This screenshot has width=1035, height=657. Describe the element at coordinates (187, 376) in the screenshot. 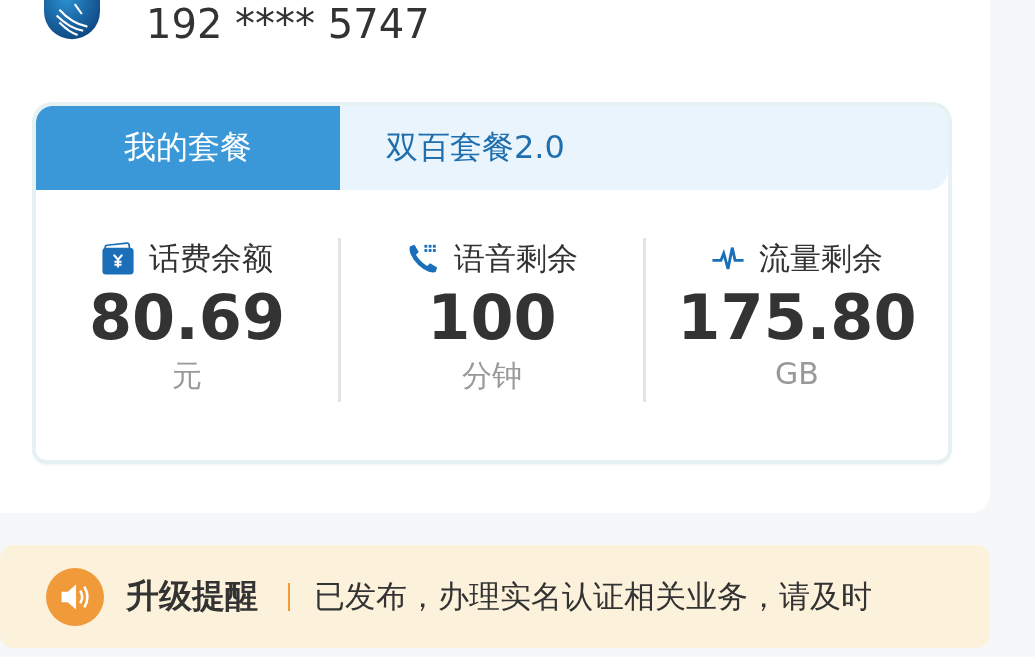

I see `stat-unit: 元` at that location.